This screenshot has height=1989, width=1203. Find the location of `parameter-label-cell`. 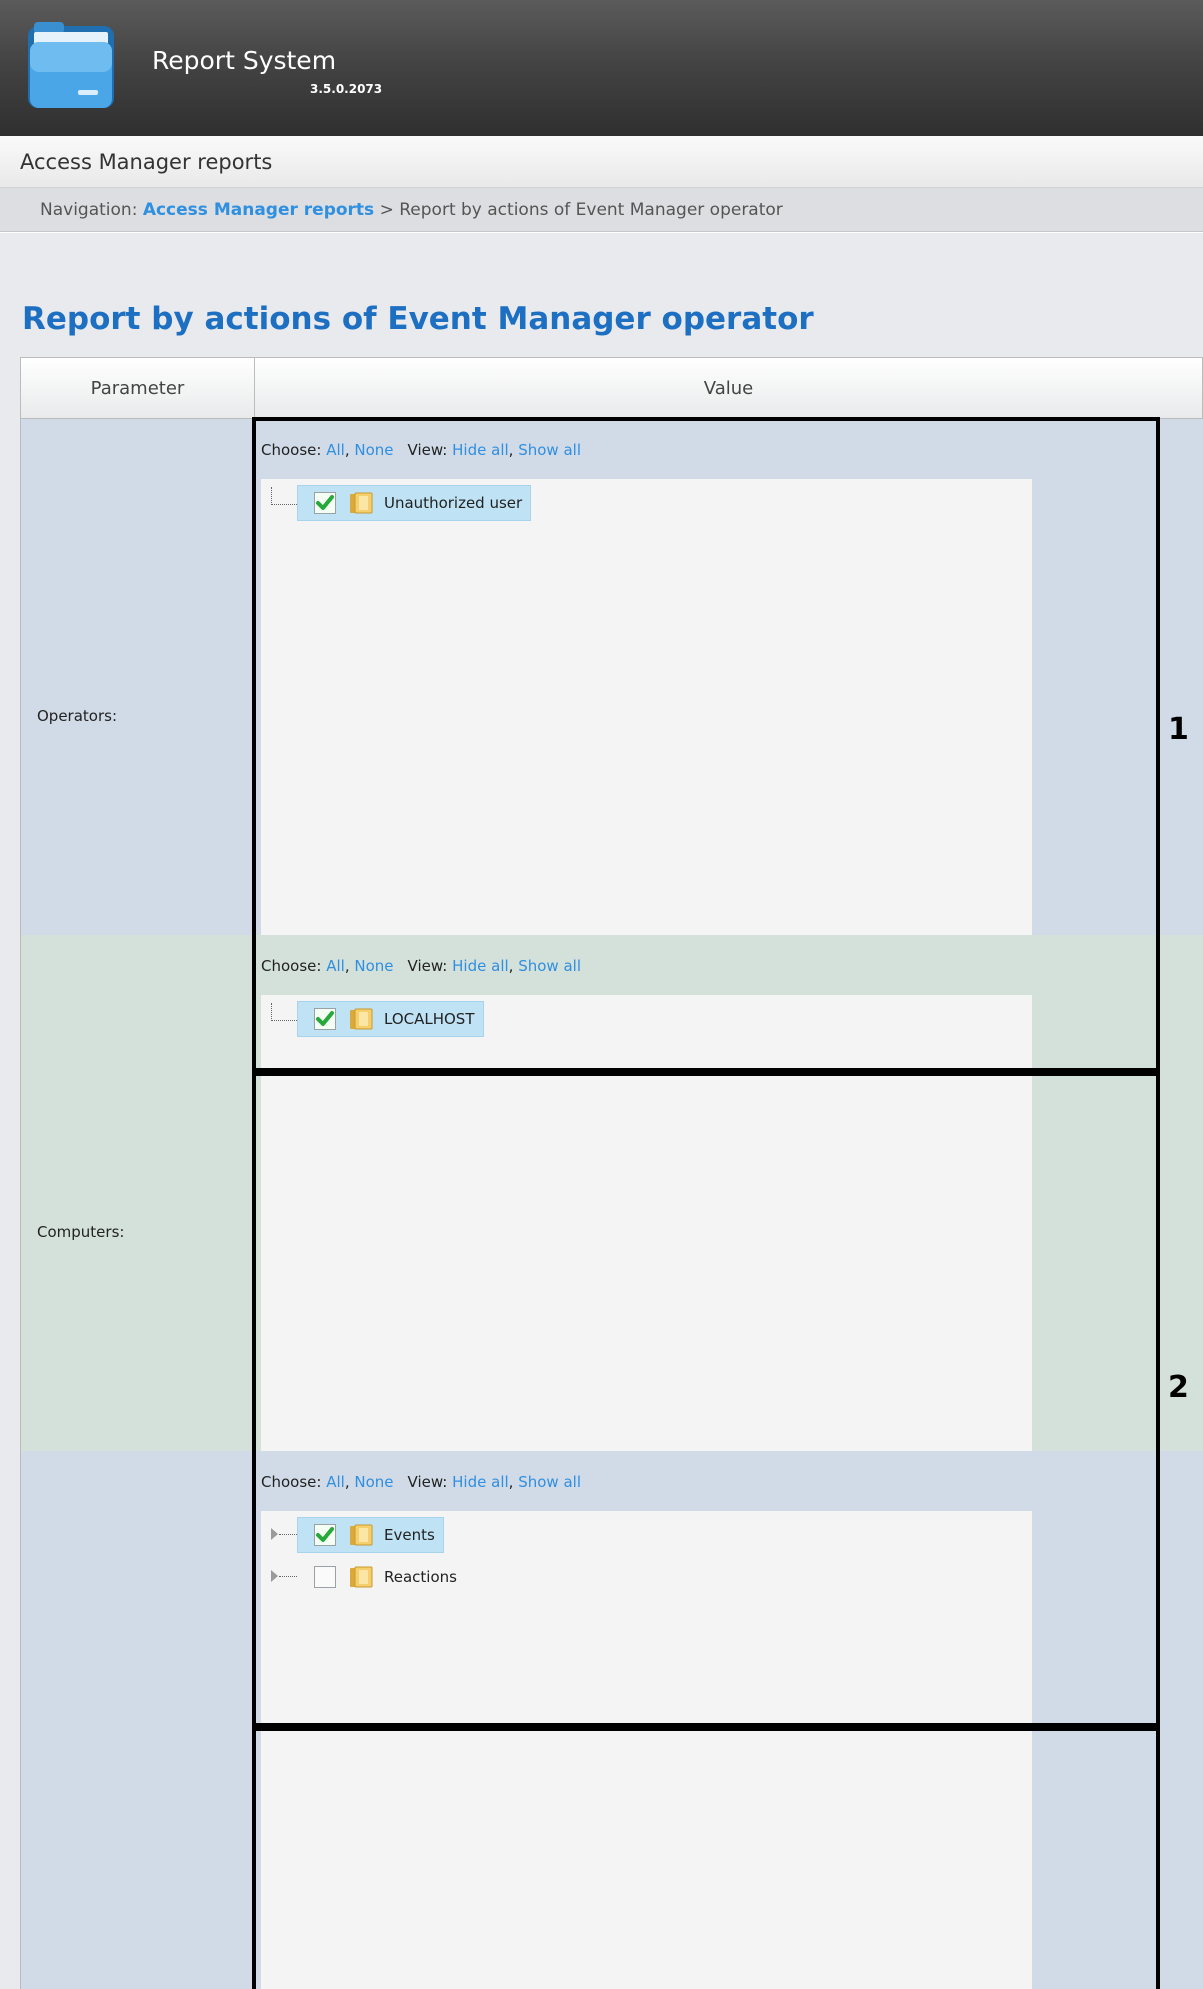

parameter-label-cell is located at coordinates (138, 1720).